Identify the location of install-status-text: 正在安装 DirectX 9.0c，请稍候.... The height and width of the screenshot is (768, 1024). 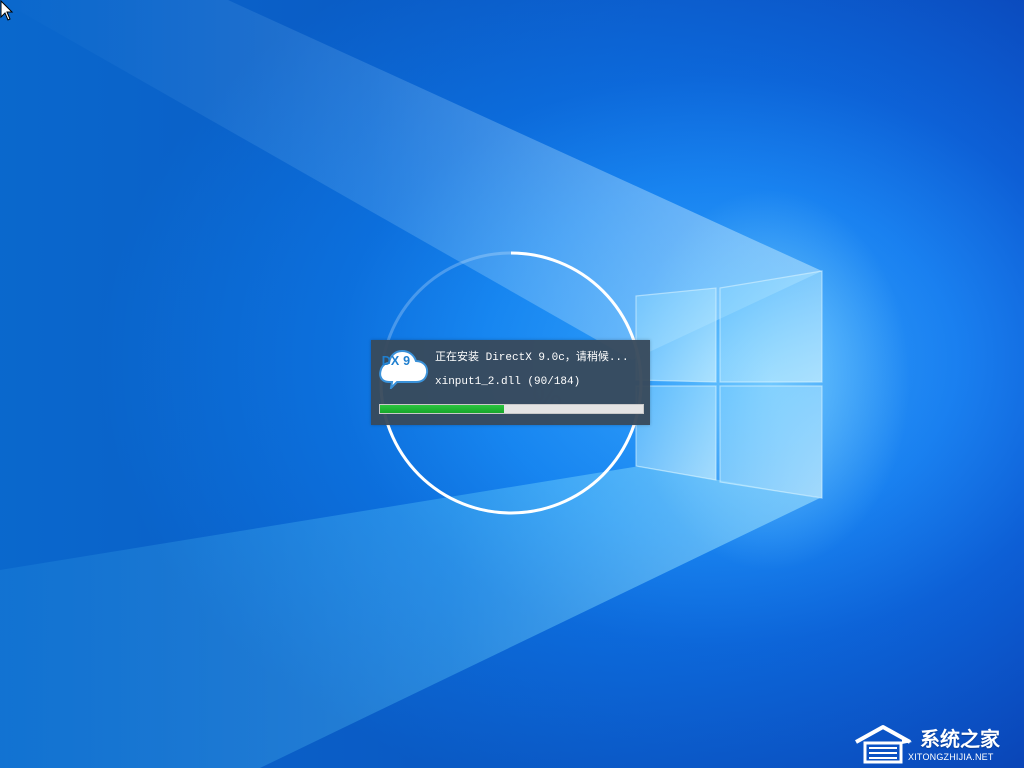
(532, 358).